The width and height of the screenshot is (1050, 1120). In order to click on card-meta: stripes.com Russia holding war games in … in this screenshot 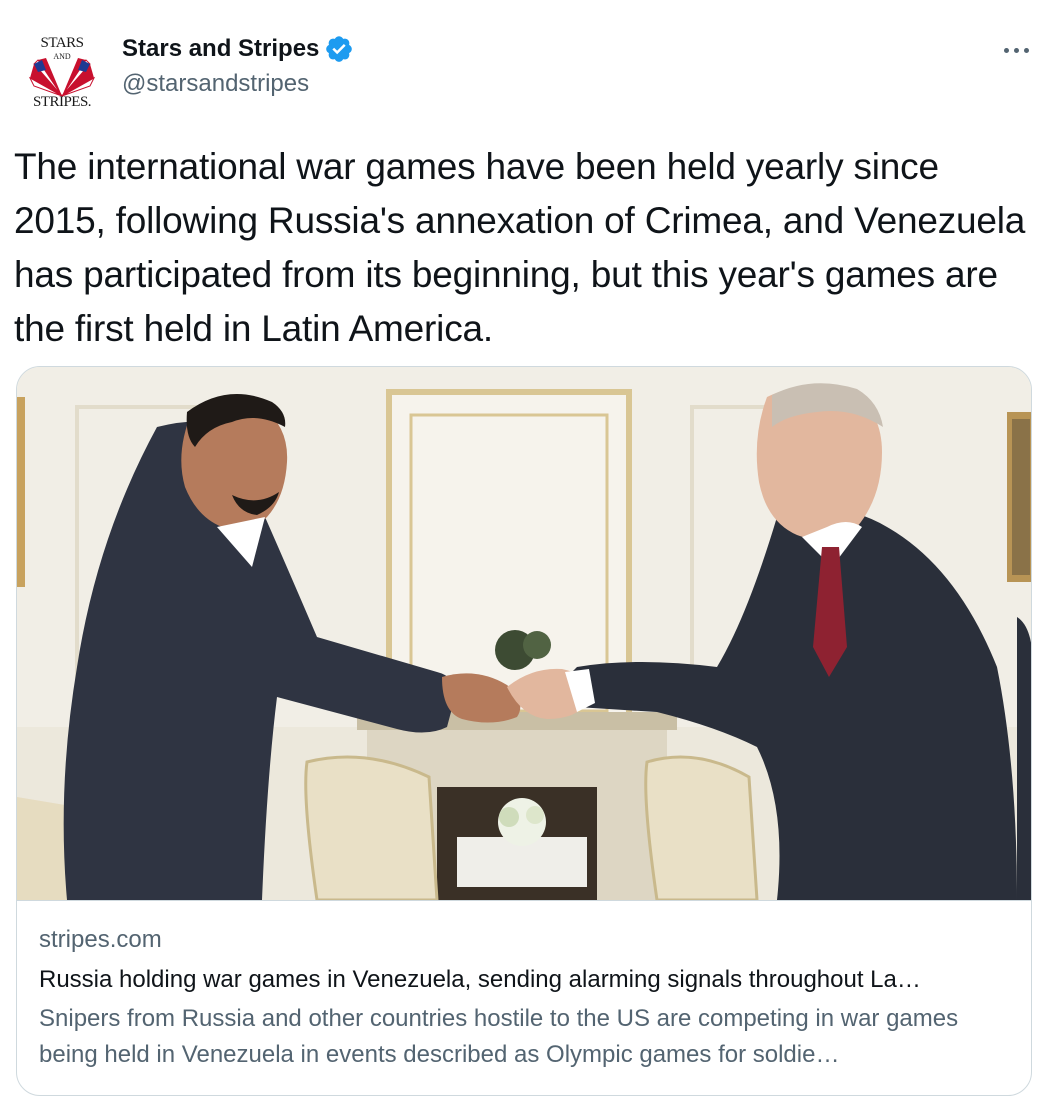, I will do `click(529, 998)`.